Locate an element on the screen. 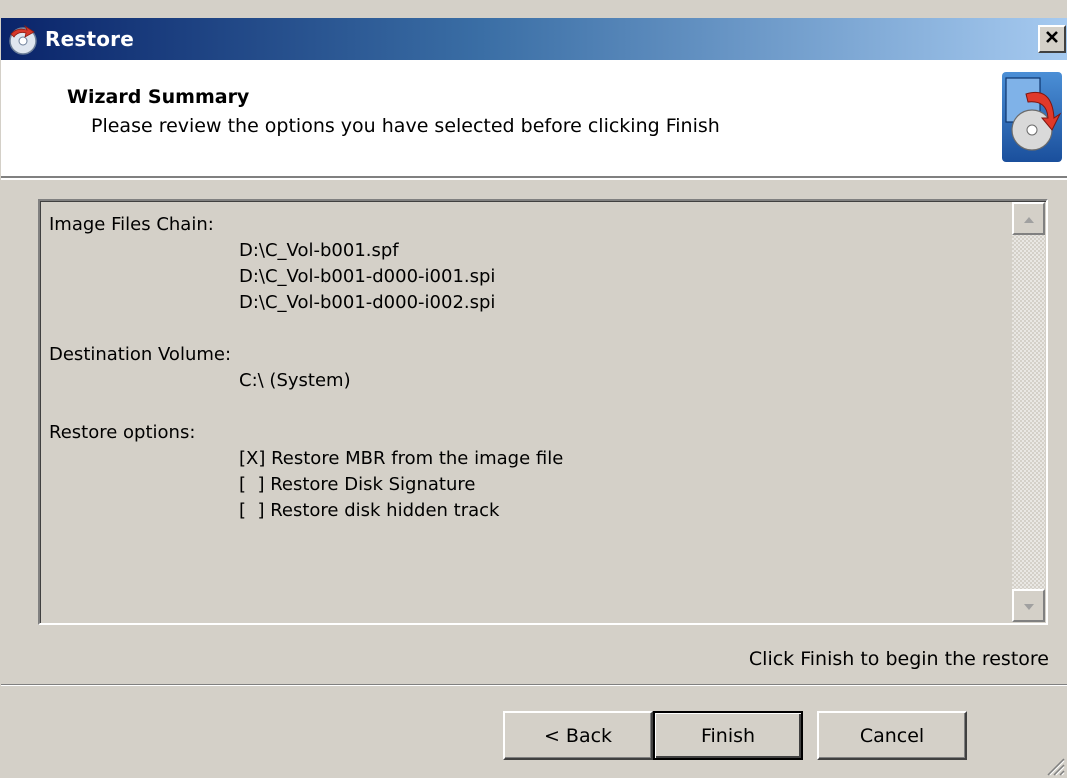  window-title: Restore is located at coordinates (89, 39).